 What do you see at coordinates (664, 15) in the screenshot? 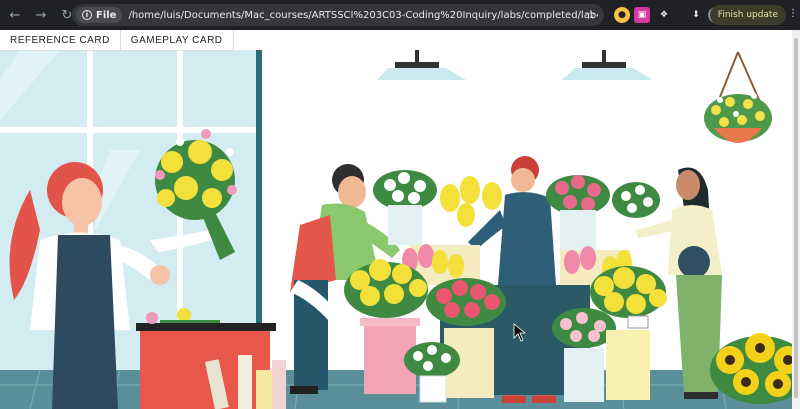
I see `puzzle-extensions-icon: ❖` at bounding box center [664, 15].